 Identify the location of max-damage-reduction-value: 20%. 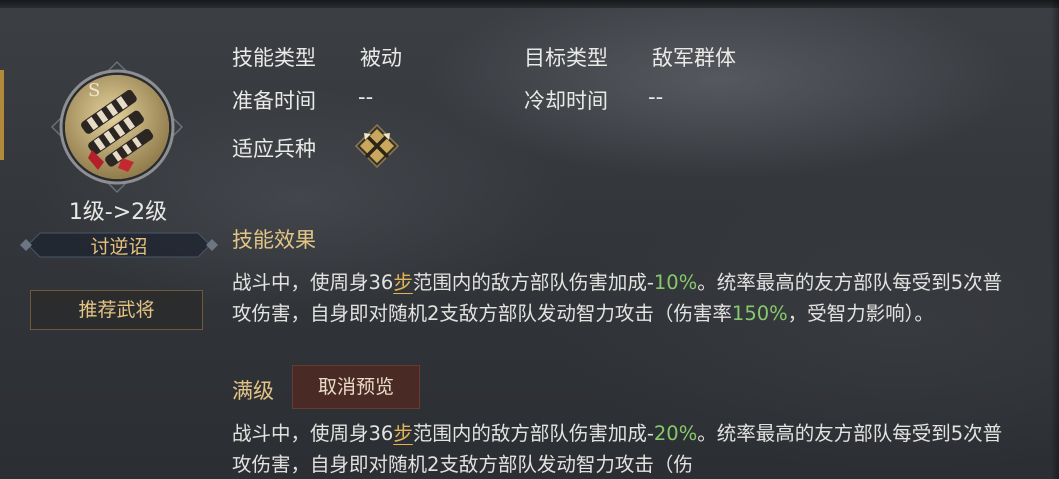
(675, 433).